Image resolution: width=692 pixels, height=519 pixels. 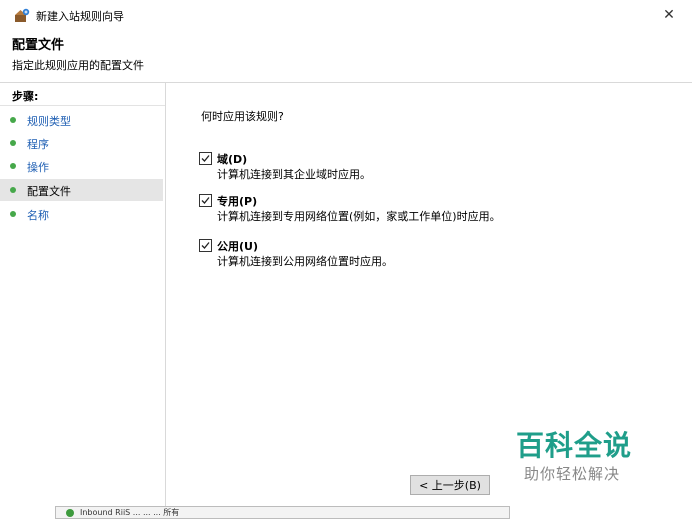 I want to click on step-action: 操作, so click(x=81, y=166).